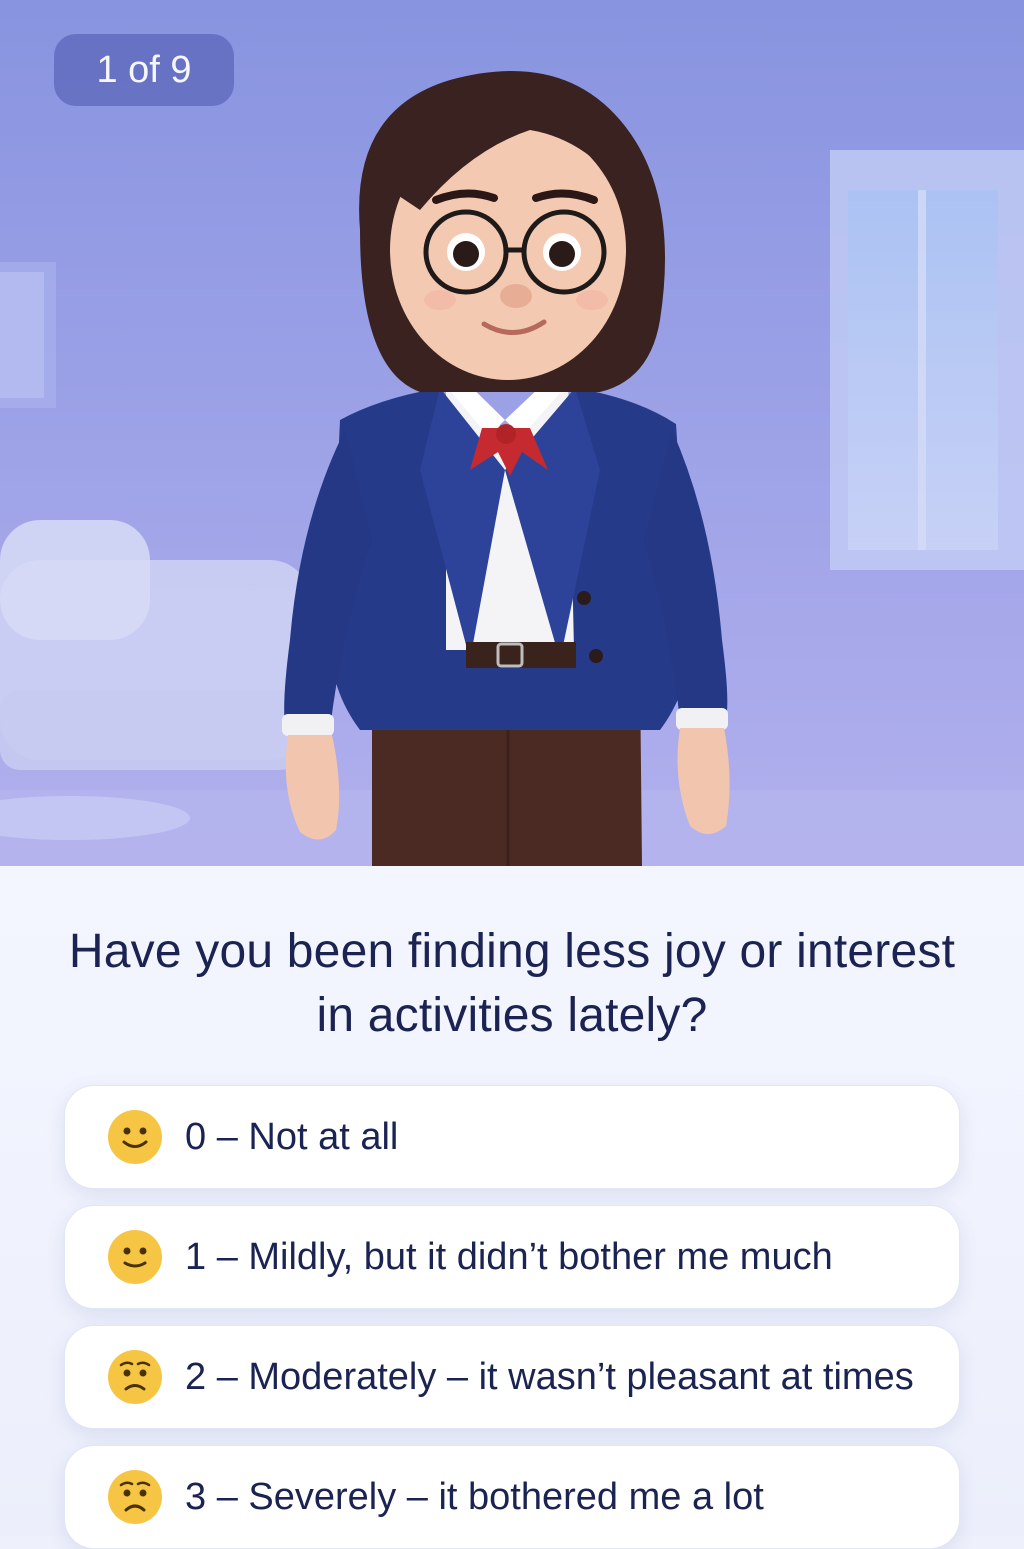 The width and height of the screenshot is (1024, 1549). What do you see at coordinates (512, 1137) in the screenshot?
I see `answer-option-0: 0 – Not at all` at bounding box center [512, 1137].